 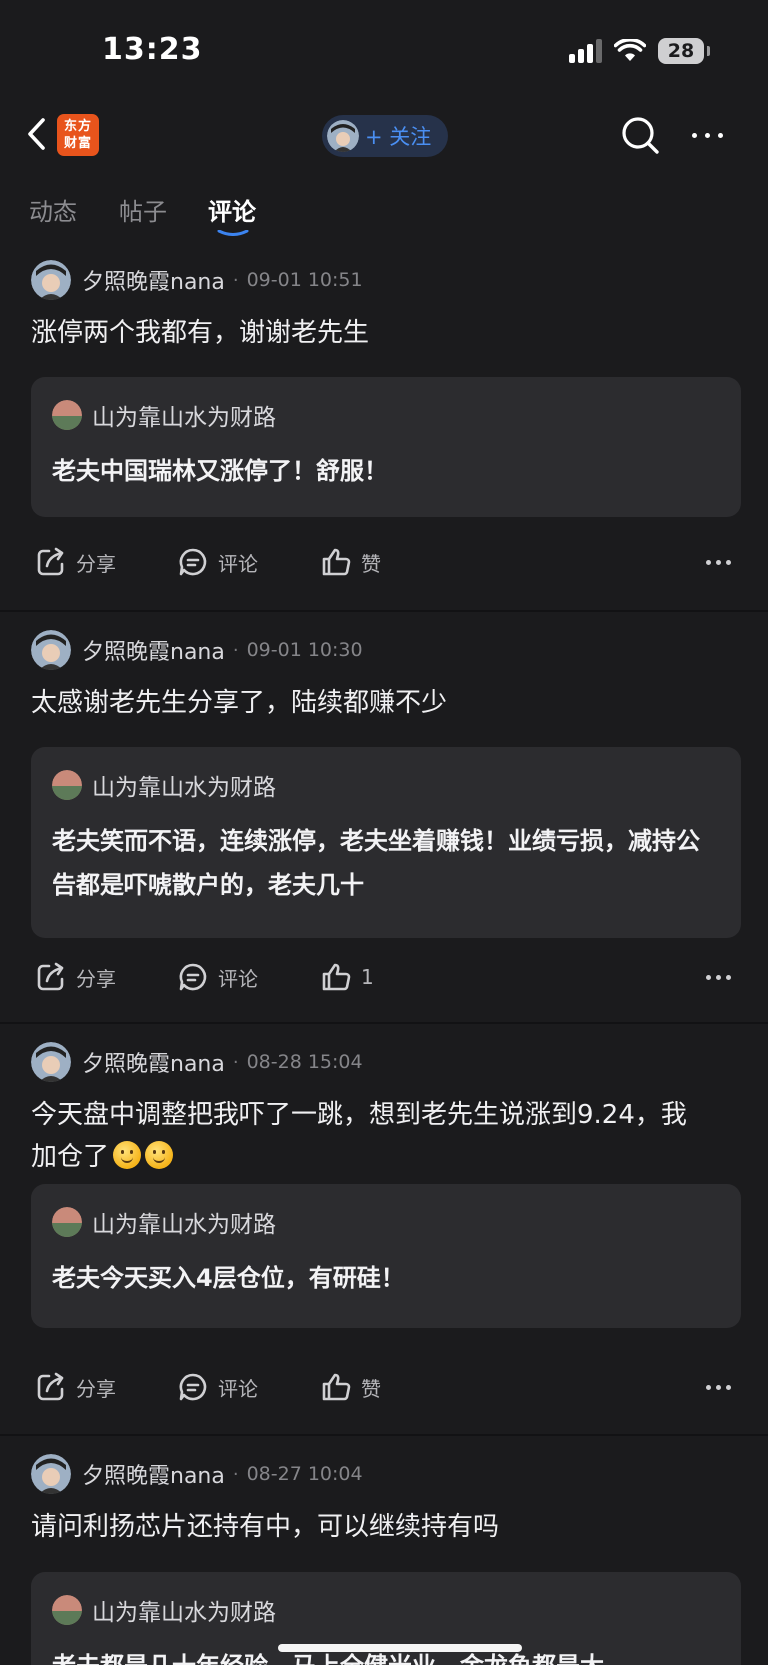 What do you see at coordinates (304, 280) in the screenshot?
I see `post-time: 09-01 10:51` at bounding box center [304, 280].